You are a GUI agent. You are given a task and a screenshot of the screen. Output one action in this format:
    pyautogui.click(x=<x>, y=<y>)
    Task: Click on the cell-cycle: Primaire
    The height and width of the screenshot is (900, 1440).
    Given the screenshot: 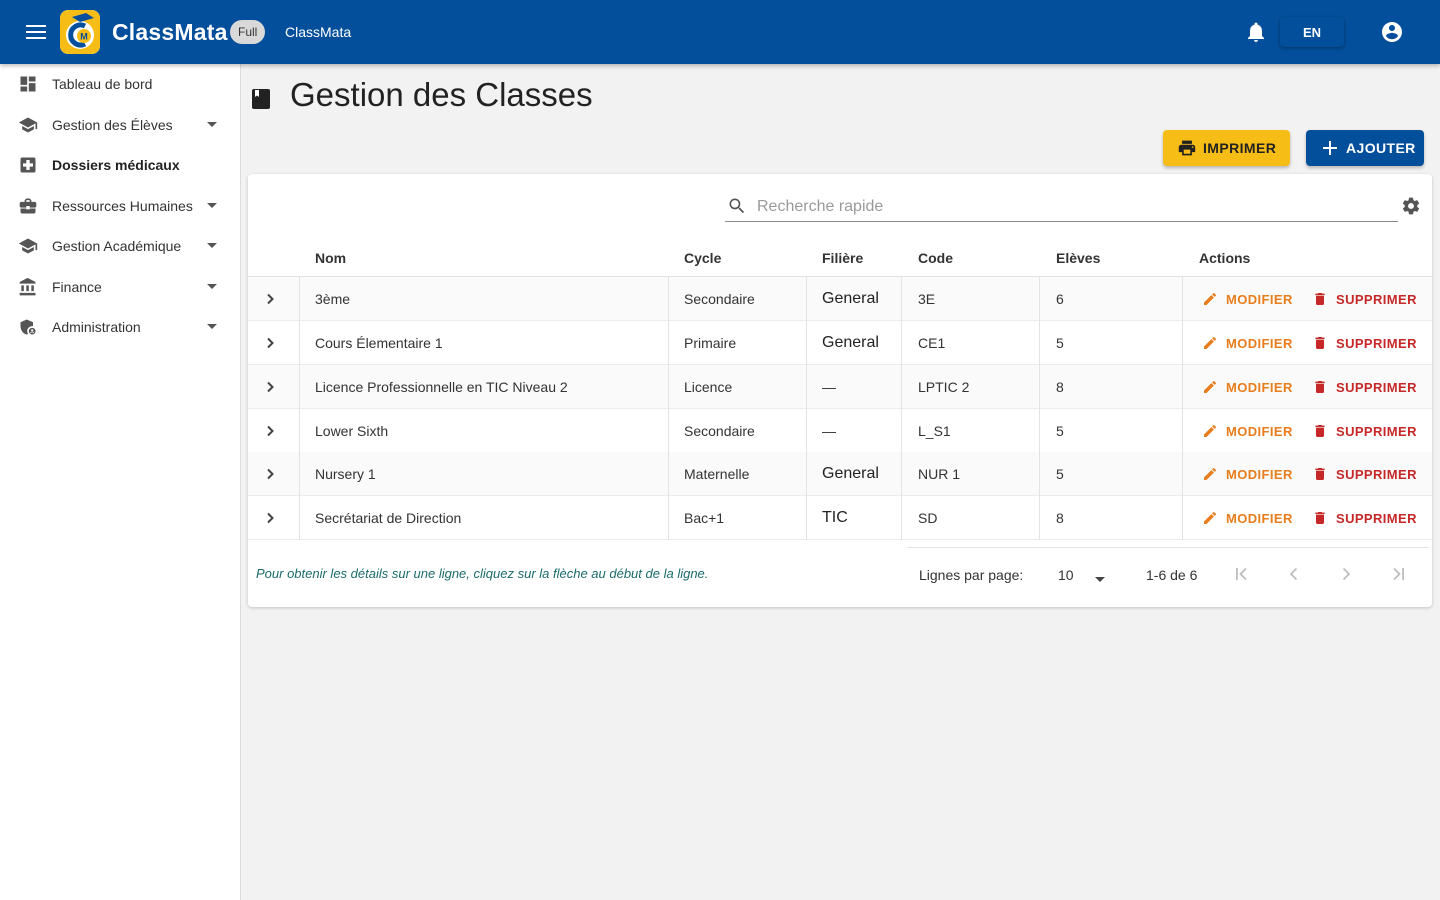 What is the action you would take?
    pyautogui.click(x=710, y=343)
    